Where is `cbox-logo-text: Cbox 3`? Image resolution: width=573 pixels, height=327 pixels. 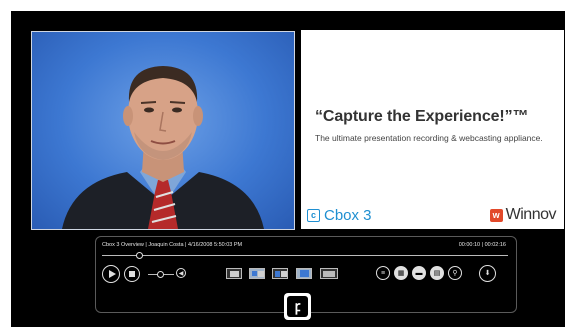 cbox-logo-text: Cbox 3 is located at coordinates (348, 215).